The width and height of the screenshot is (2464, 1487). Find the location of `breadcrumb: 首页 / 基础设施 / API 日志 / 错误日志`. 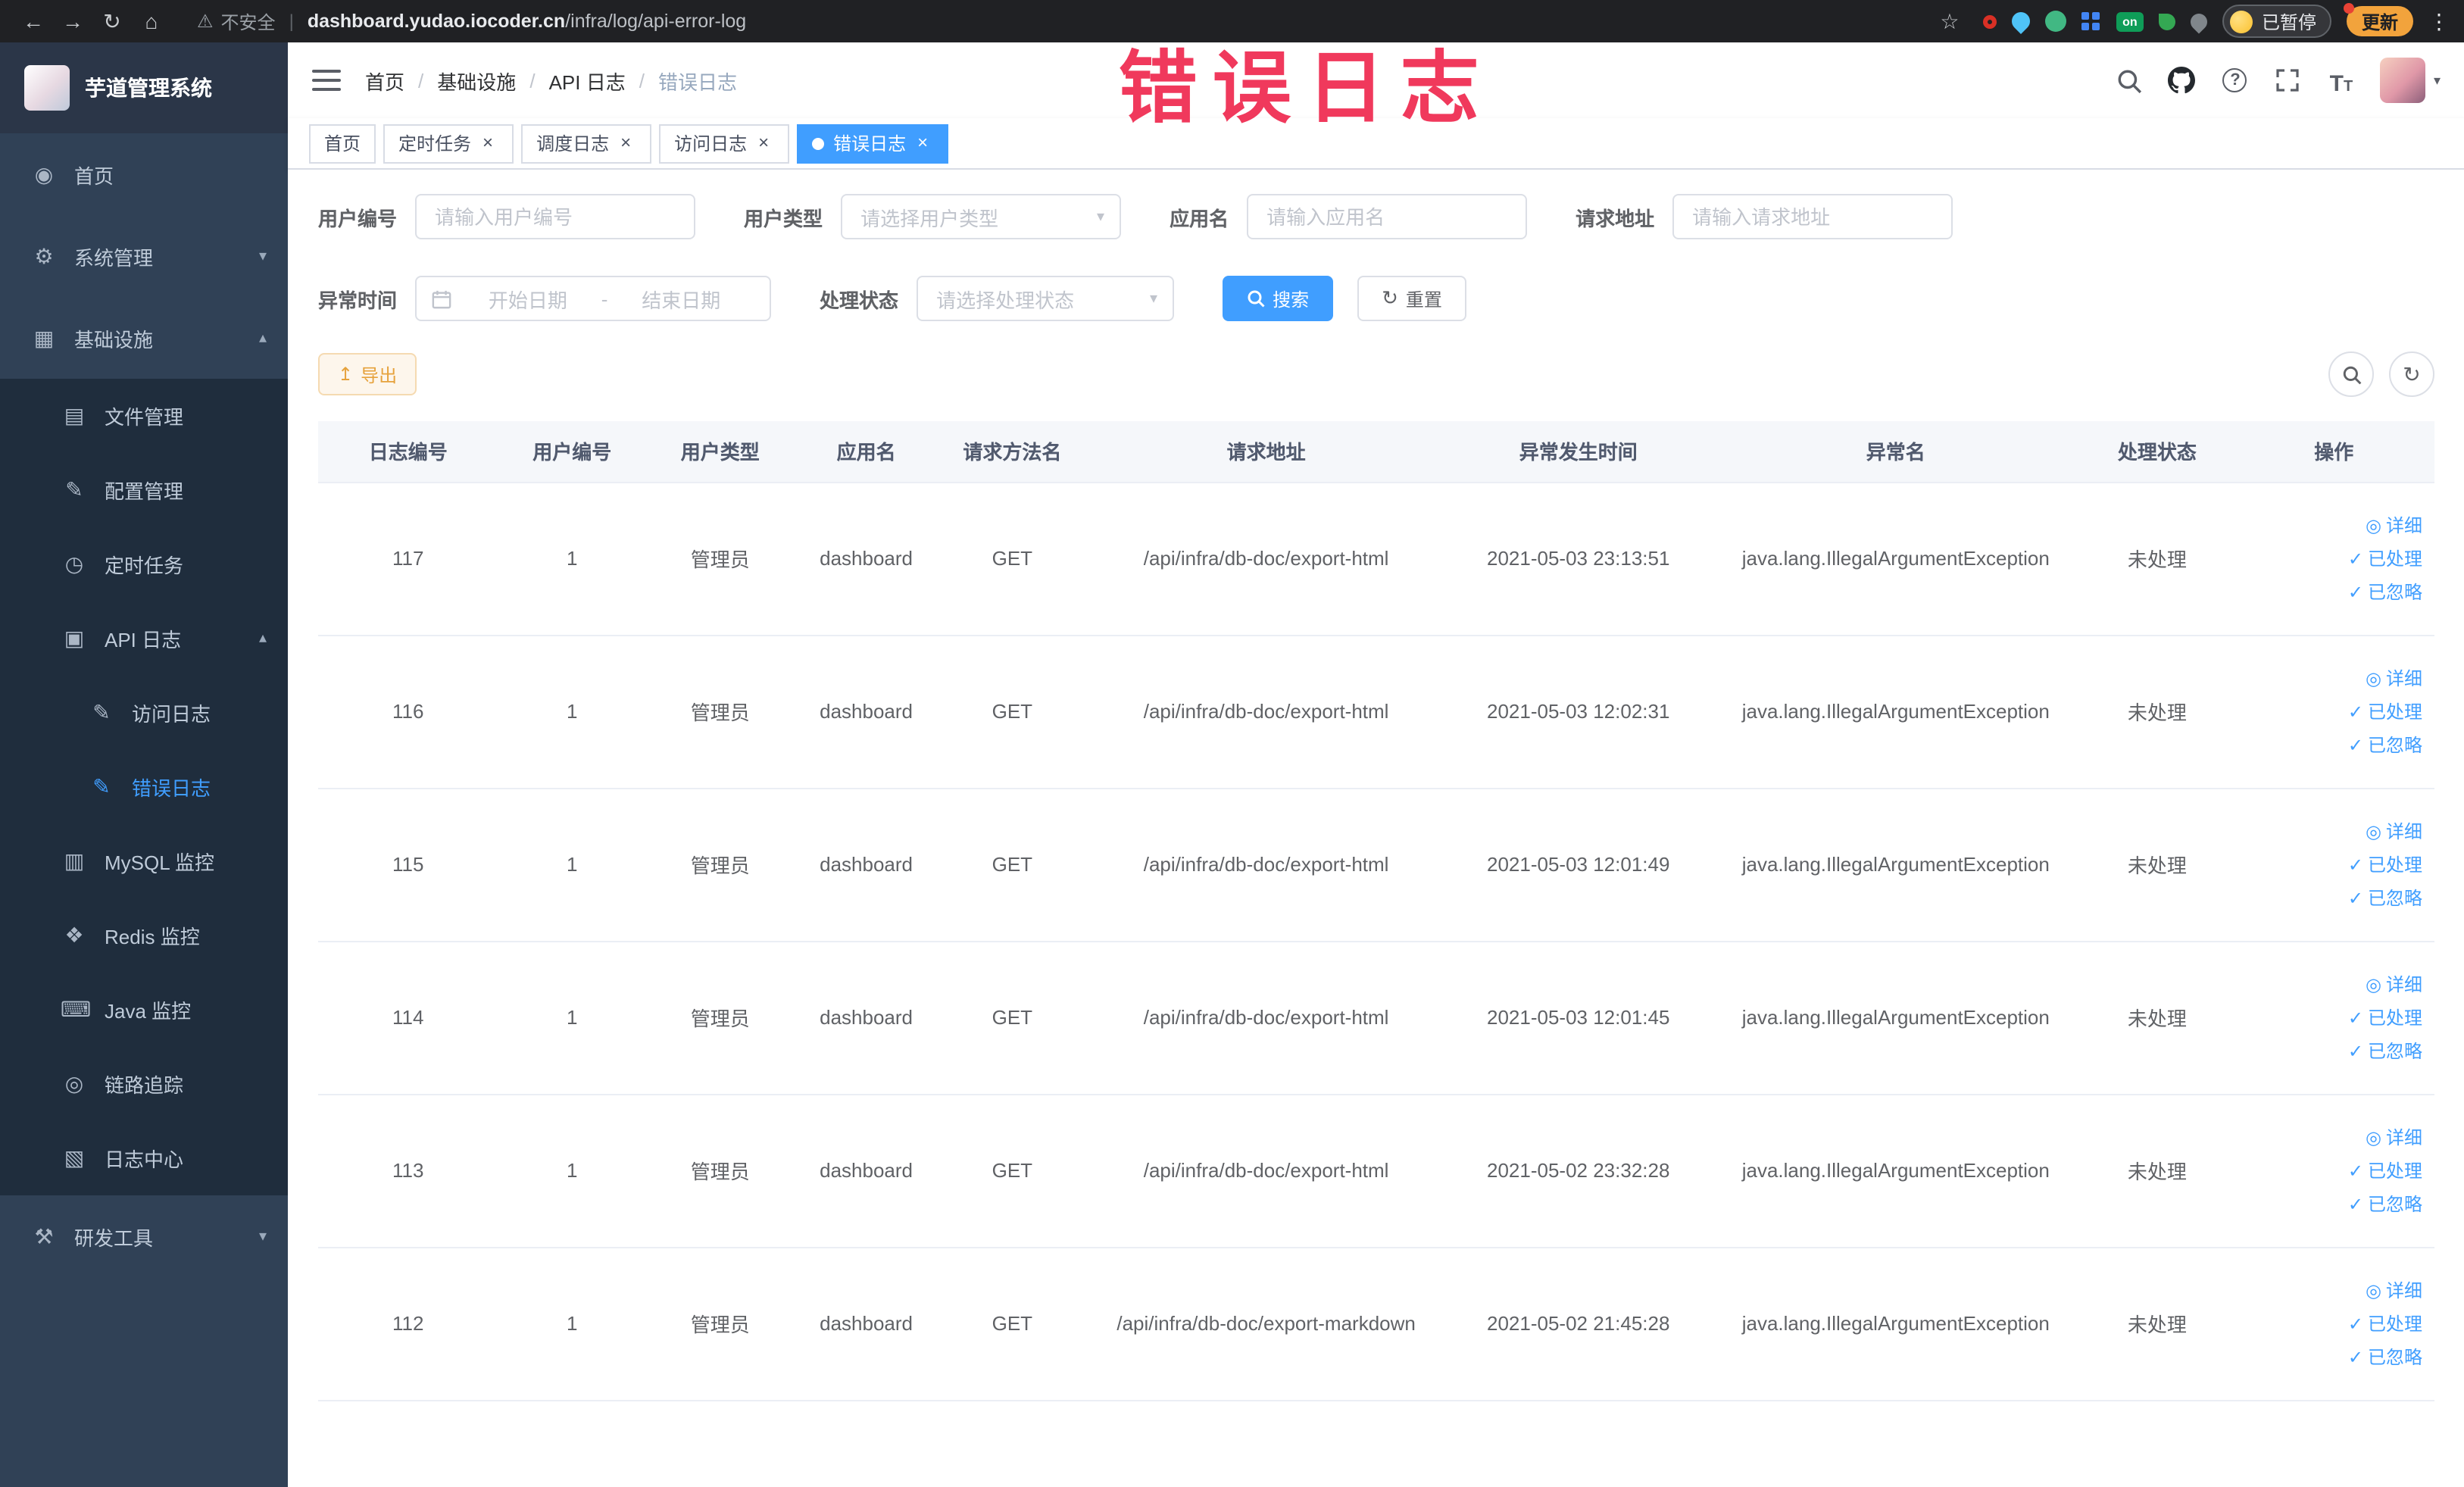

breadcrumb: 首页 / 基础设施 / API 日志 / 错误日志 is located at coordinates (551, 80).